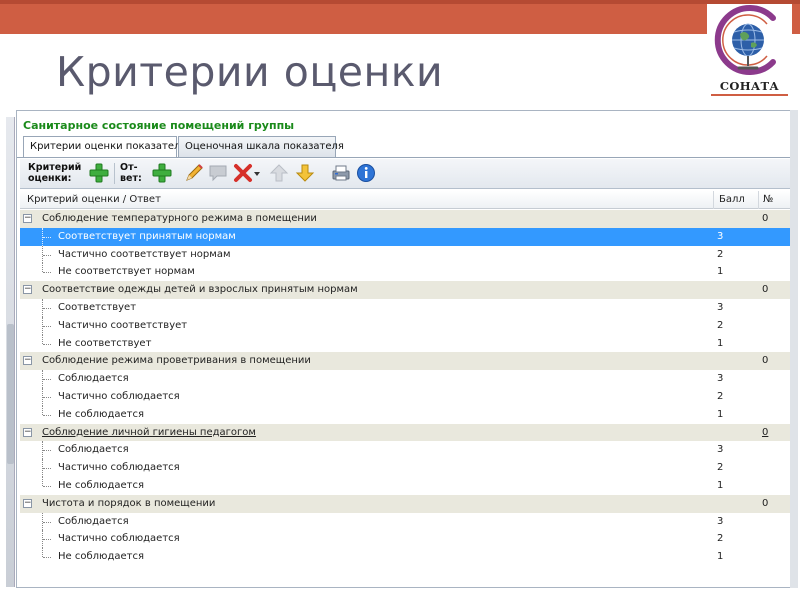 This screenshot has width=800, height=600. What do you see at coordinates (406, 343) in the screenshot?
I see `answer-row: Не соответствует 1` at bounding box center [406, 343].